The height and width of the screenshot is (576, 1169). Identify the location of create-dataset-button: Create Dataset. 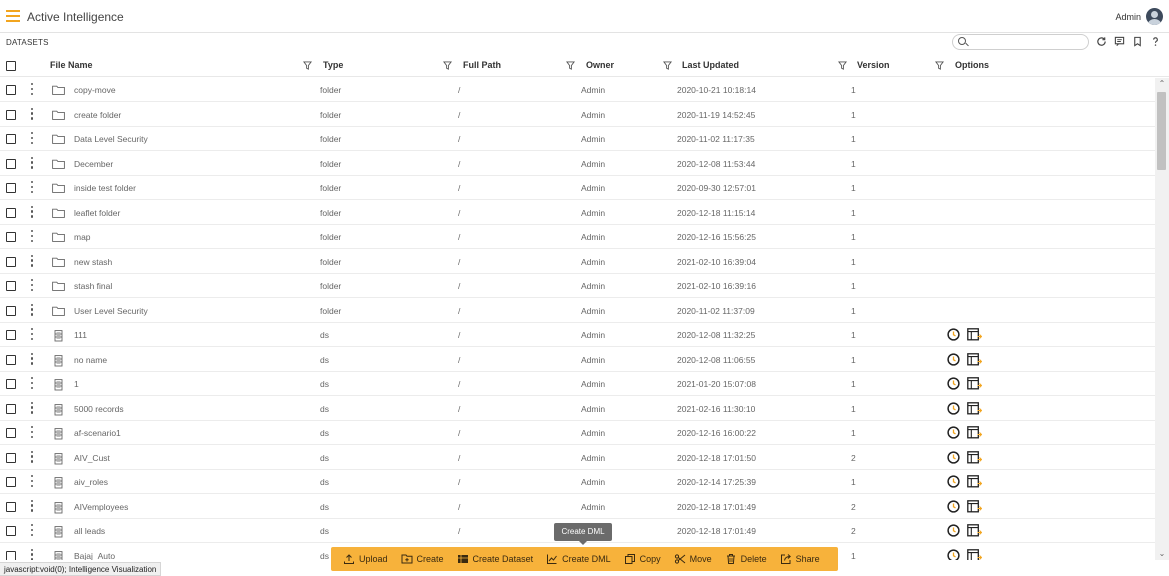
(495, 559).